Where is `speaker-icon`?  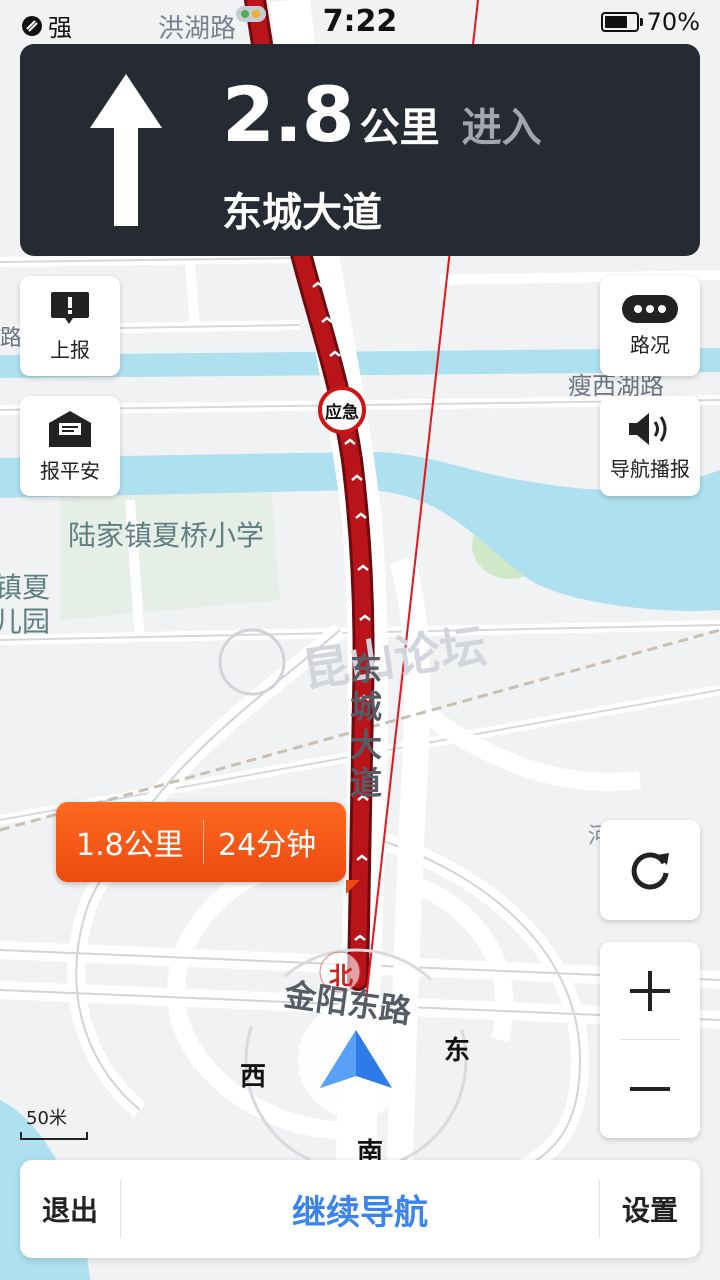
speaker-icon is located at coordinates (648, 428).